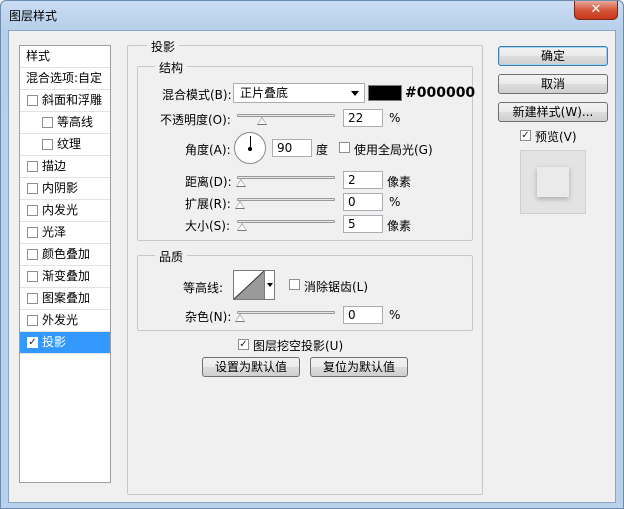 The width and height of the screenshot is (624, 509). What do you see at coordinates (171, 256) in the screenshot?
I see `quality-title: 品质` at bounding box center [171, 256].